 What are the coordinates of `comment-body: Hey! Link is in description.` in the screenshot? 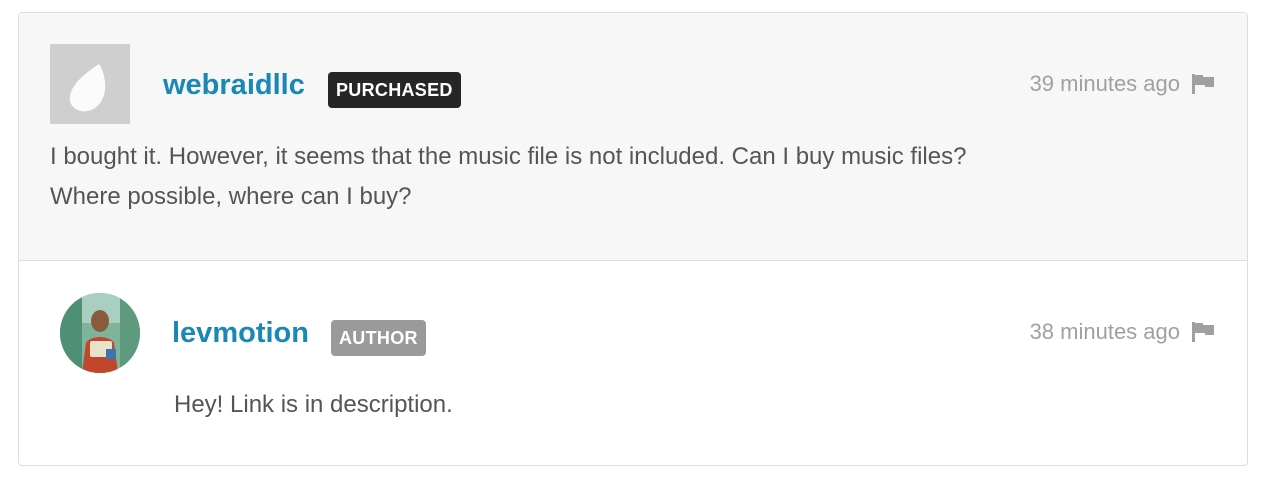 It's located at (674, 405).